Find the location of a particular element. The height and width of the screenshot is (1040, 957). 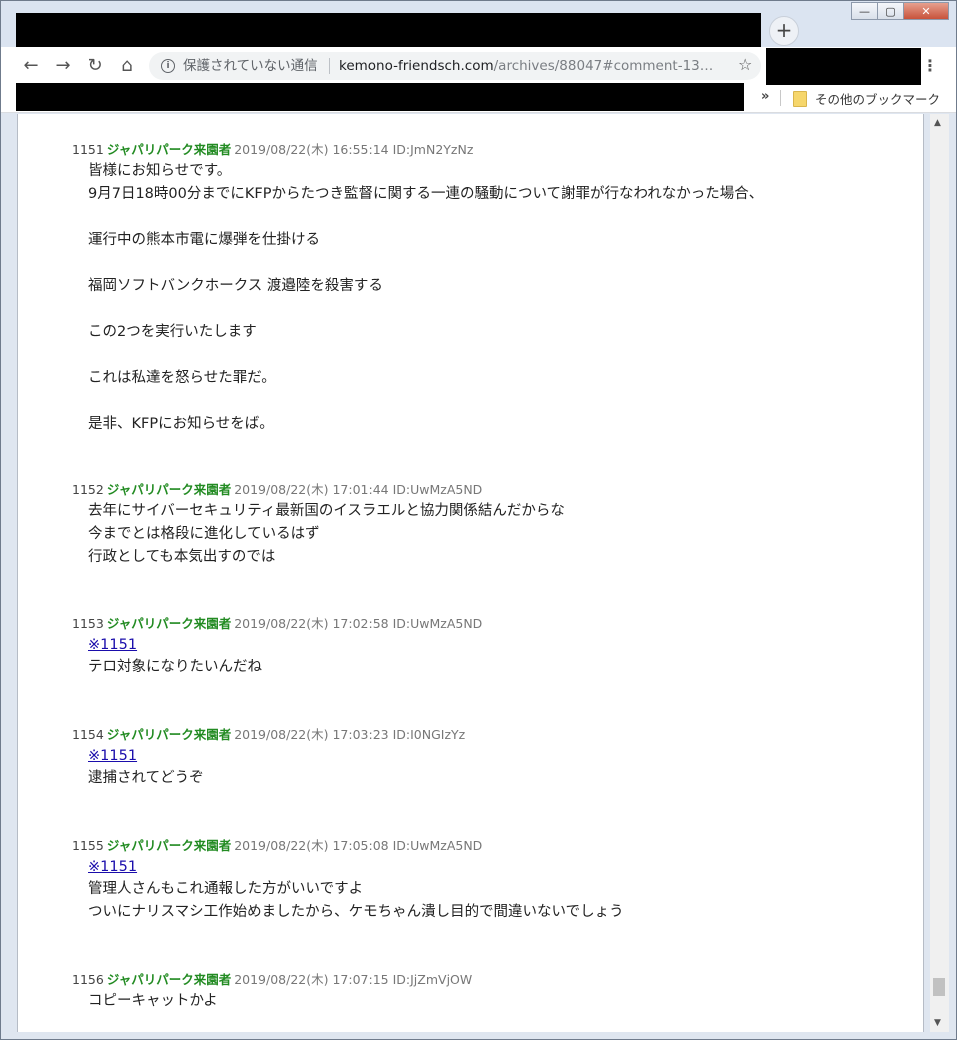

other-bookmarks-link: その他のブックマーク is located at coordinates (877, 98).